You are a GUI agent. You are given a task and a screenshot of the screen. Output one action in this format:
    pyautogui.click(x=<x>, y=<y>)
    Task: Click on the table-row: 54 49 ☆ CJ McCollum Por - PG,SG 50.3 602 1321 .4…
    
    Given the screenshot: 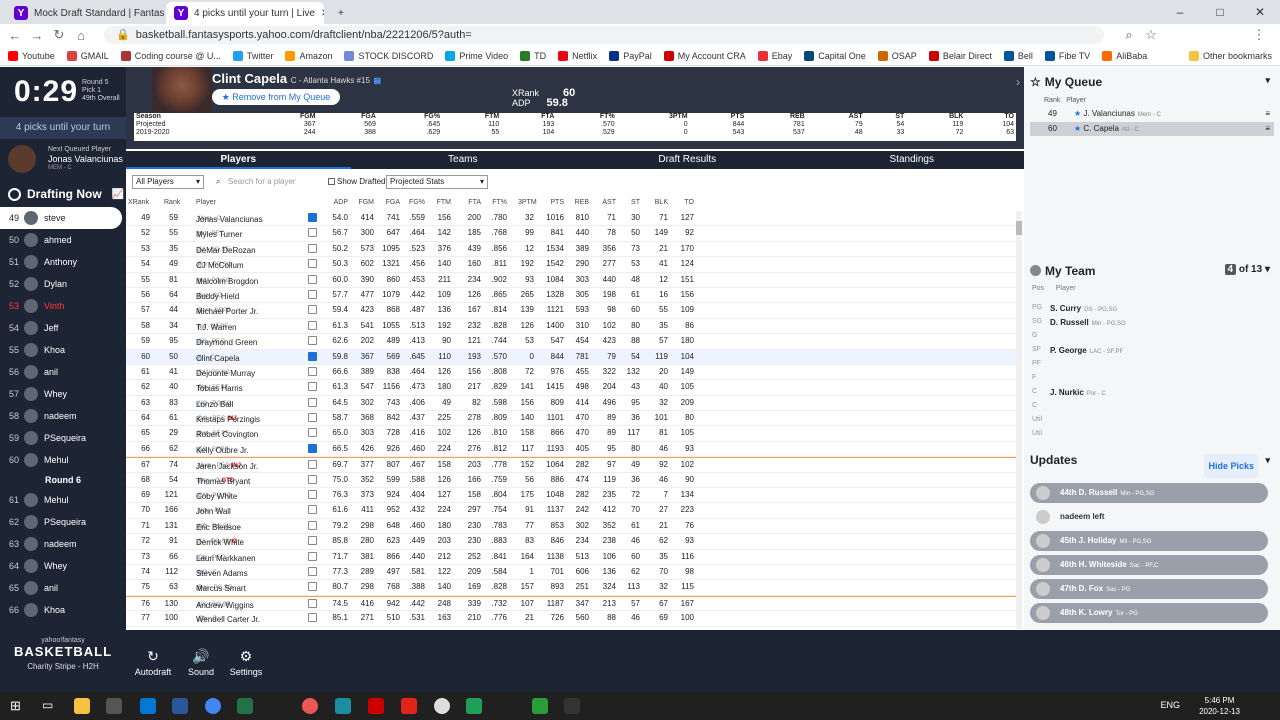 What is the action you would take?
    pyautogui.click(x=571, y=265)
    